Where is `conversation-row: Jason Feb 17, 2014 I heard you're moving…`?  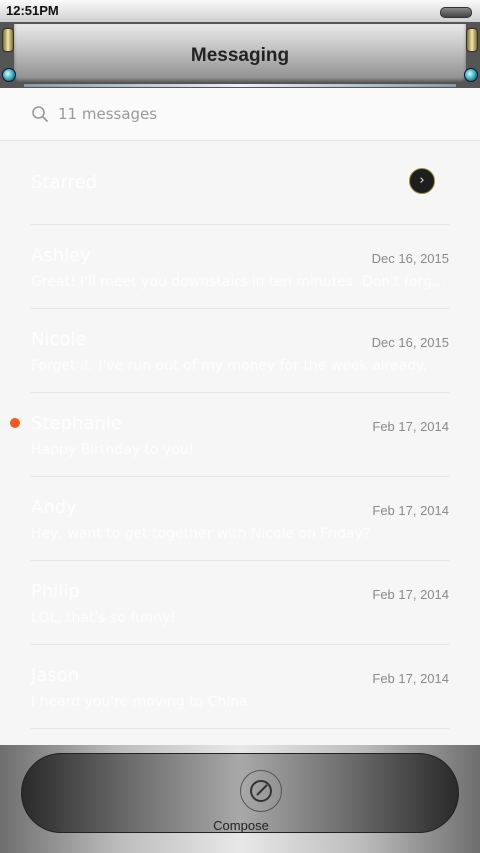 conversation-row: Jason Feb 17, 2014 I heard you're moving… is located at coordinates (240, 687).